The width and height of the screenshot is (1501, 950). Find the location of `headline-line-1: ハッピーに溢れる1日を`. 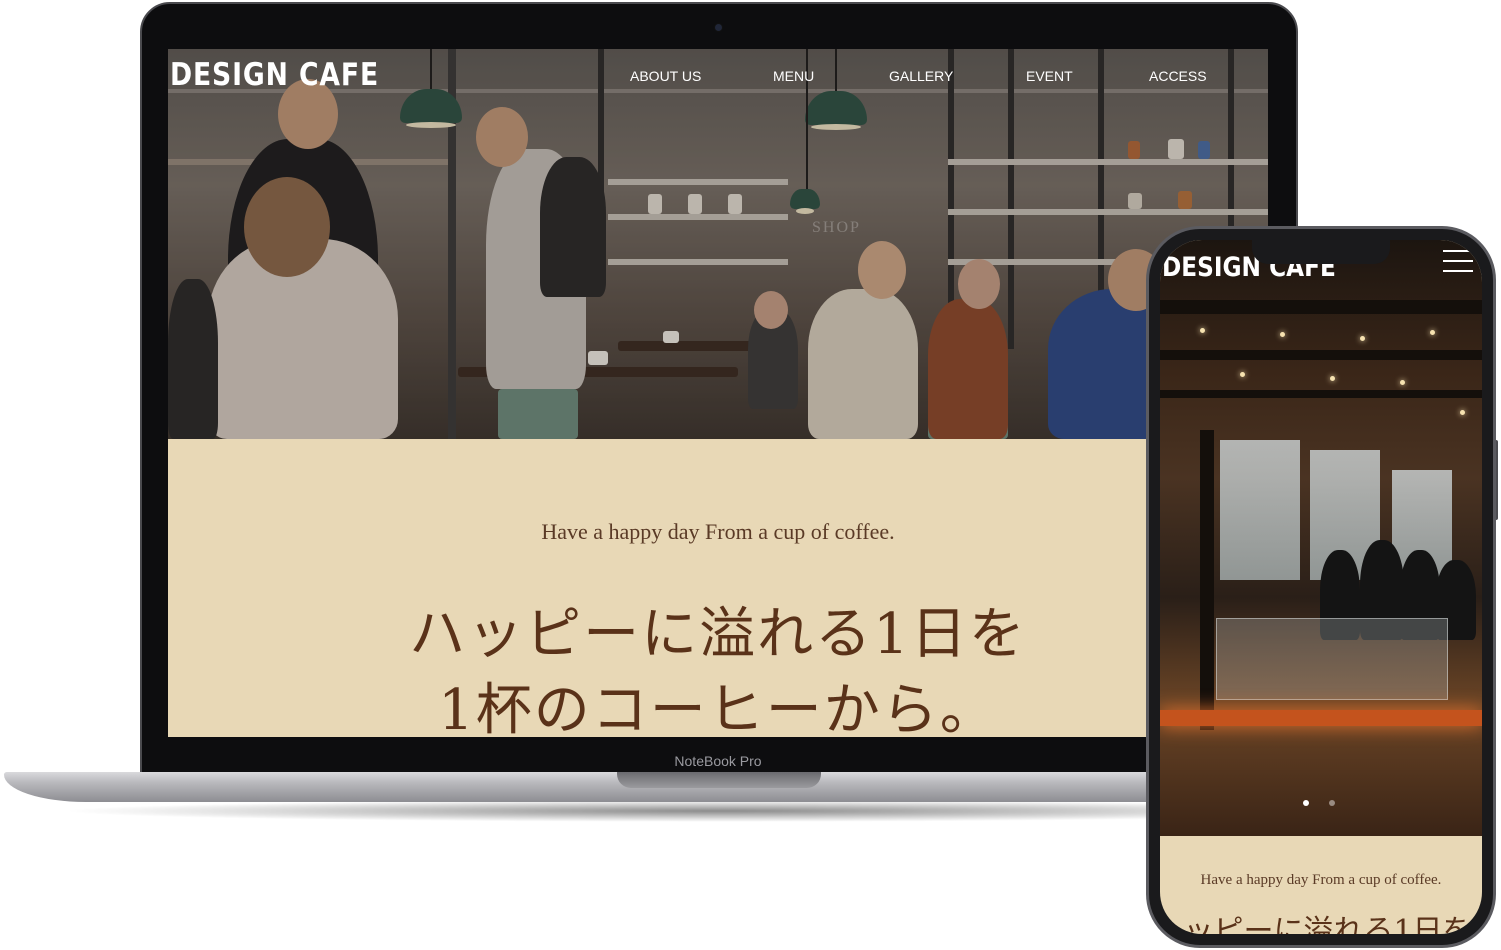

headline-line-1: ハッピーに溢れる1日を is located at coordinates (718, 634).